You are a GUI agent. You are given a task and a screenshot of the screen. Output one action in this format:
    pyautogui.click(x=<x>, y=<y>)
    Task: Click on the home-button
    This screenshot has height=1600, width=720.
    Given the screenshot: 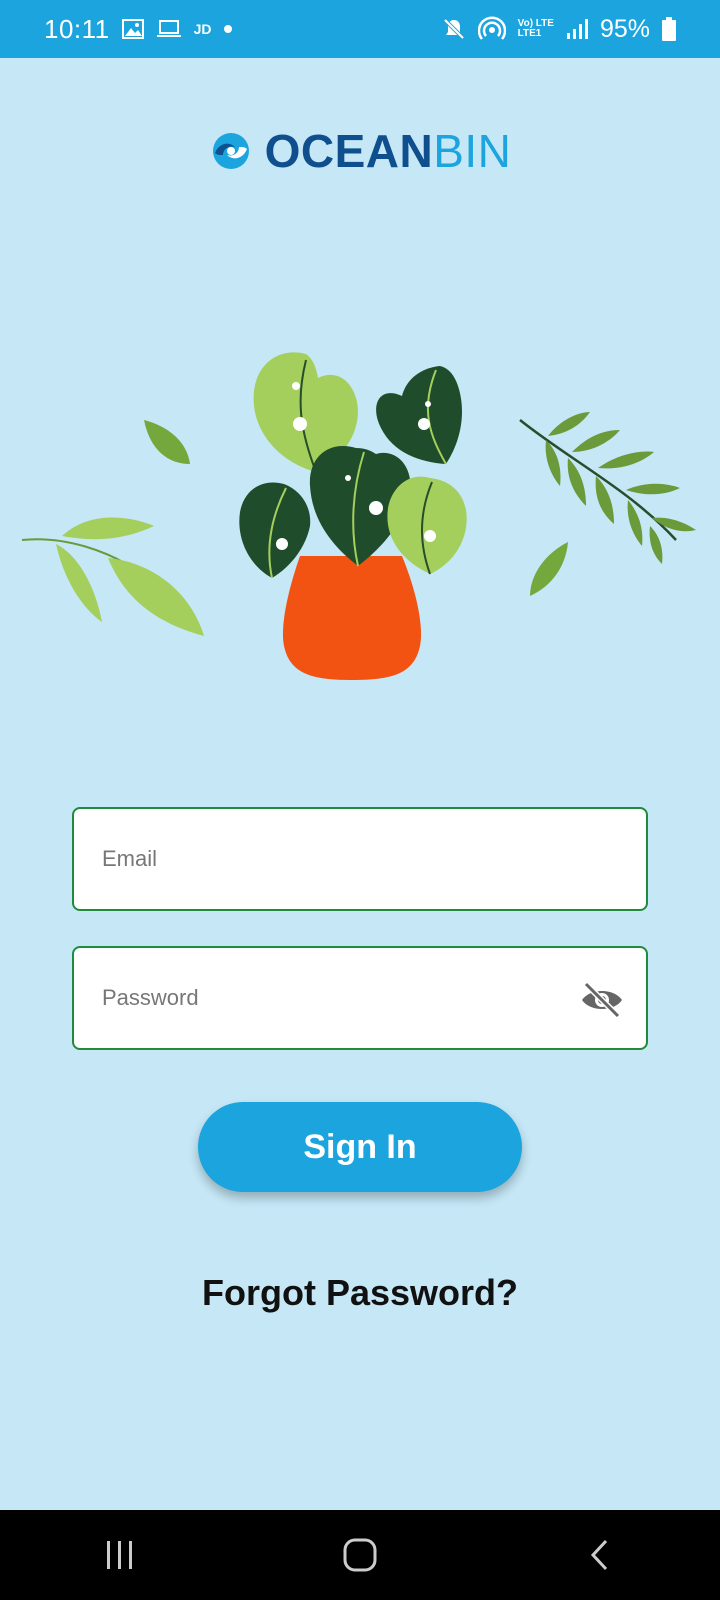 What is the action you would take?
    pyautogui.click(x=360, y=1555)
    